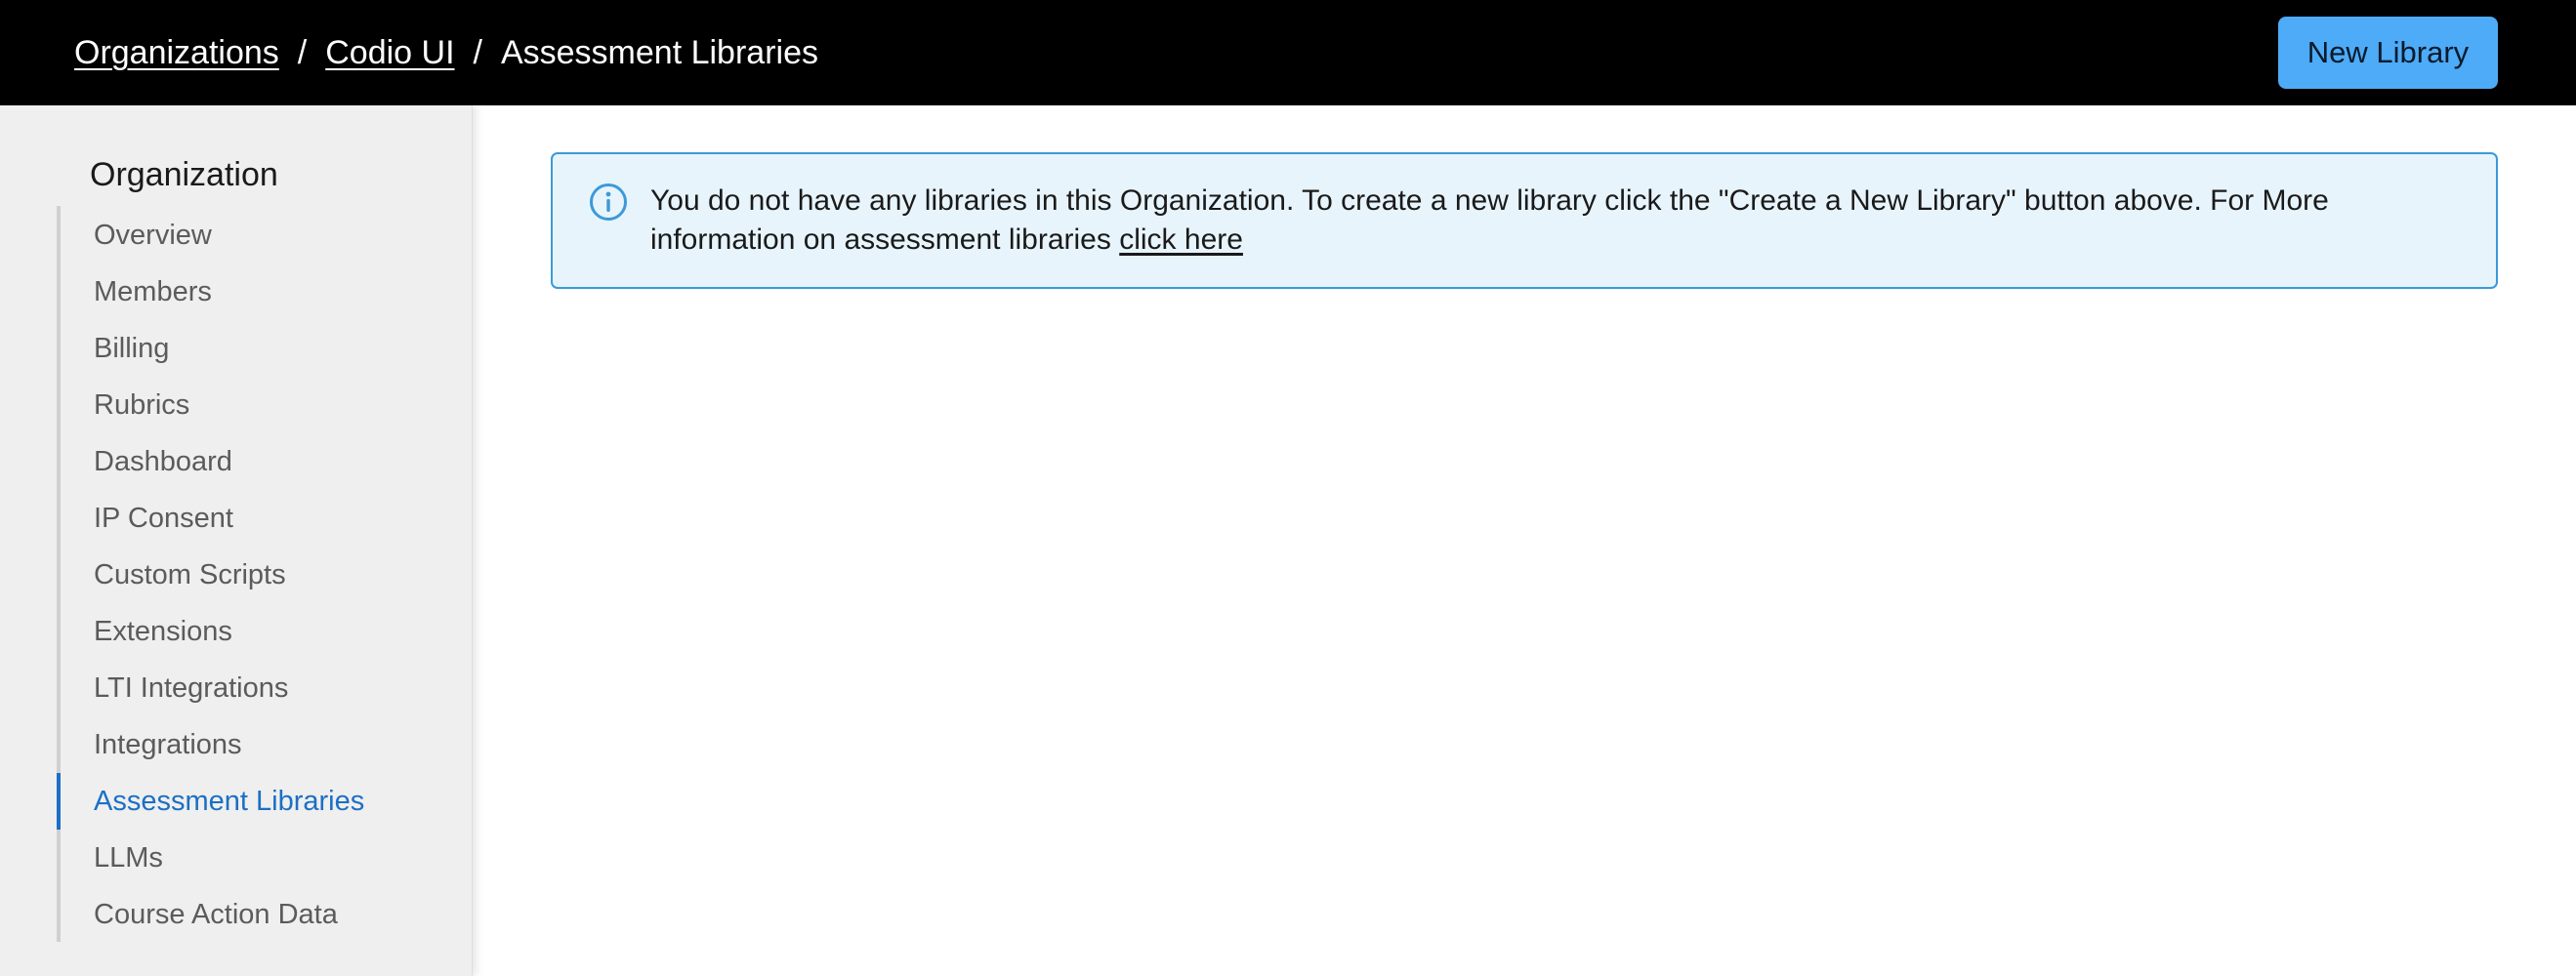 This screenshot has width=2576, height=976. What do you see at coordinates (262, 914) in the screenshot?
I see `sidebar-item-course-action-data: Course Action Data` at bounding box center [262, 914].